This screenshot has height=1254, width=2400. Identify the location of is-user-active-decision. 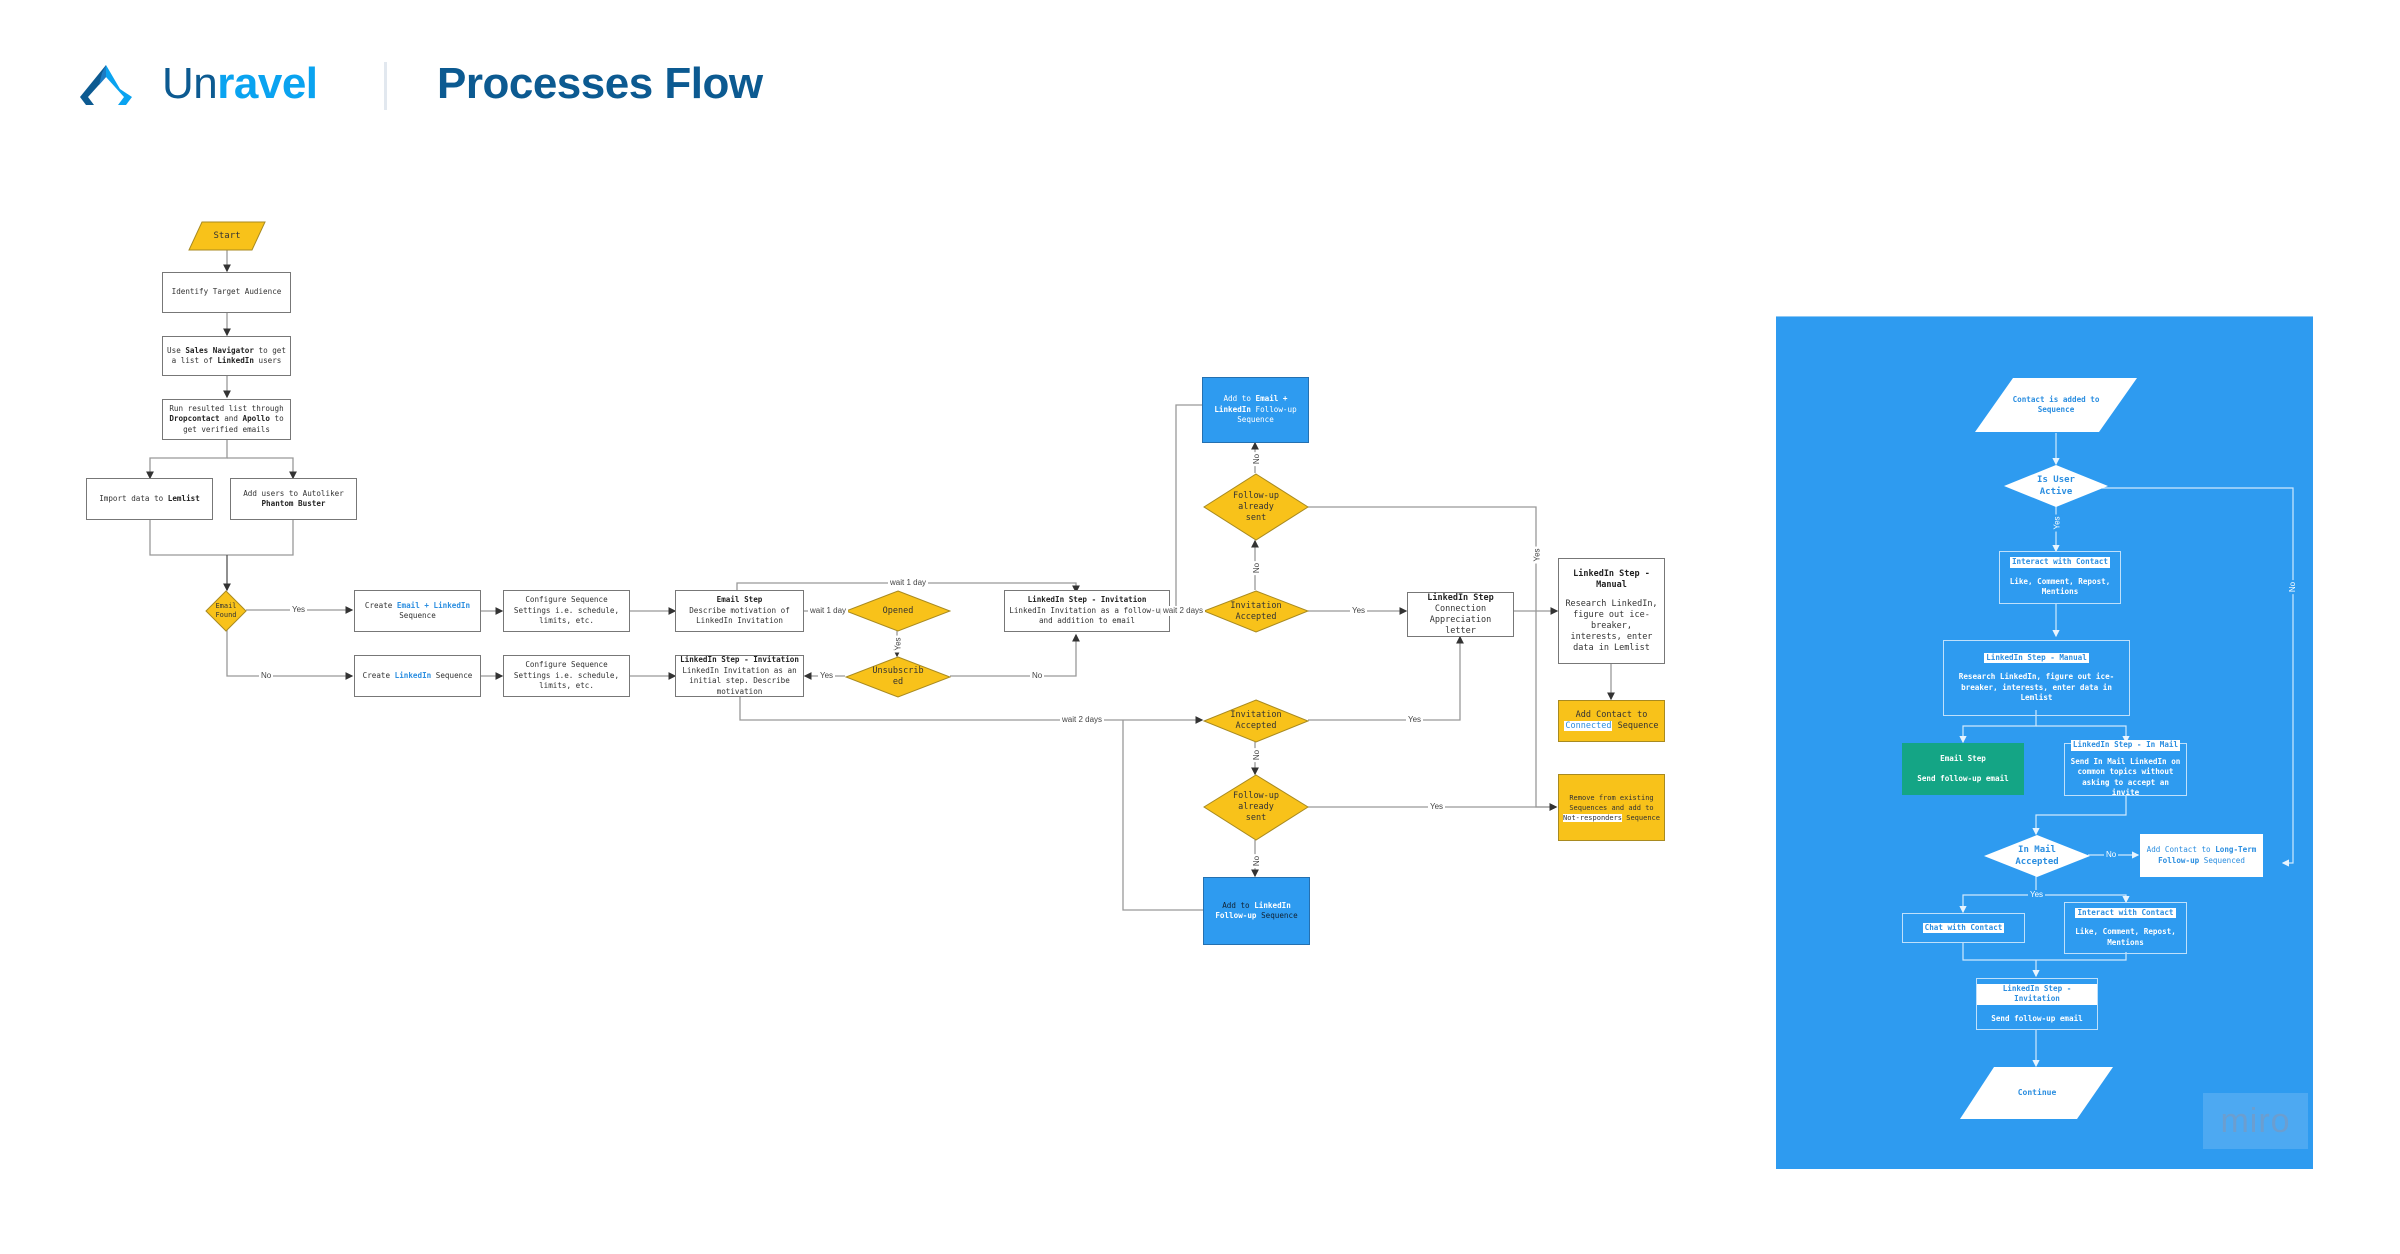
(2056, 486).